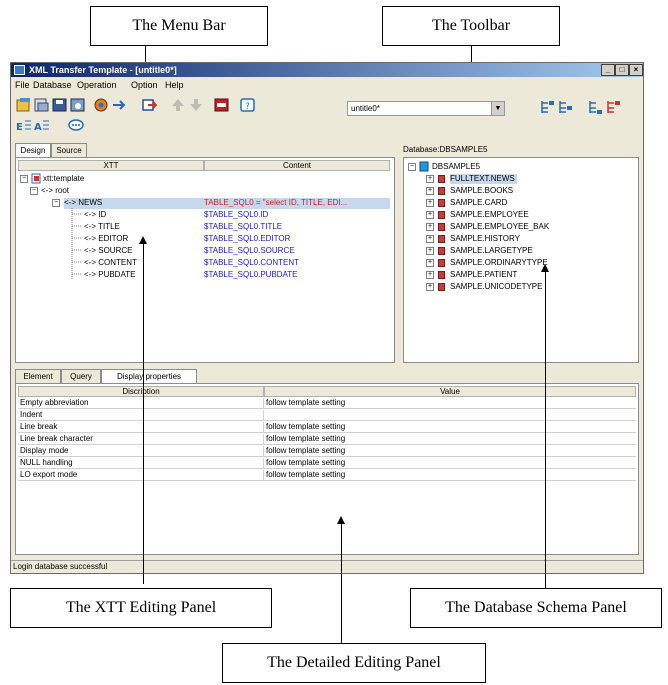  What do you see at coordinates (426, 108) in the screenshot?
I see `template-combo: untitle0* ▼` at bounding box center [426, 108].